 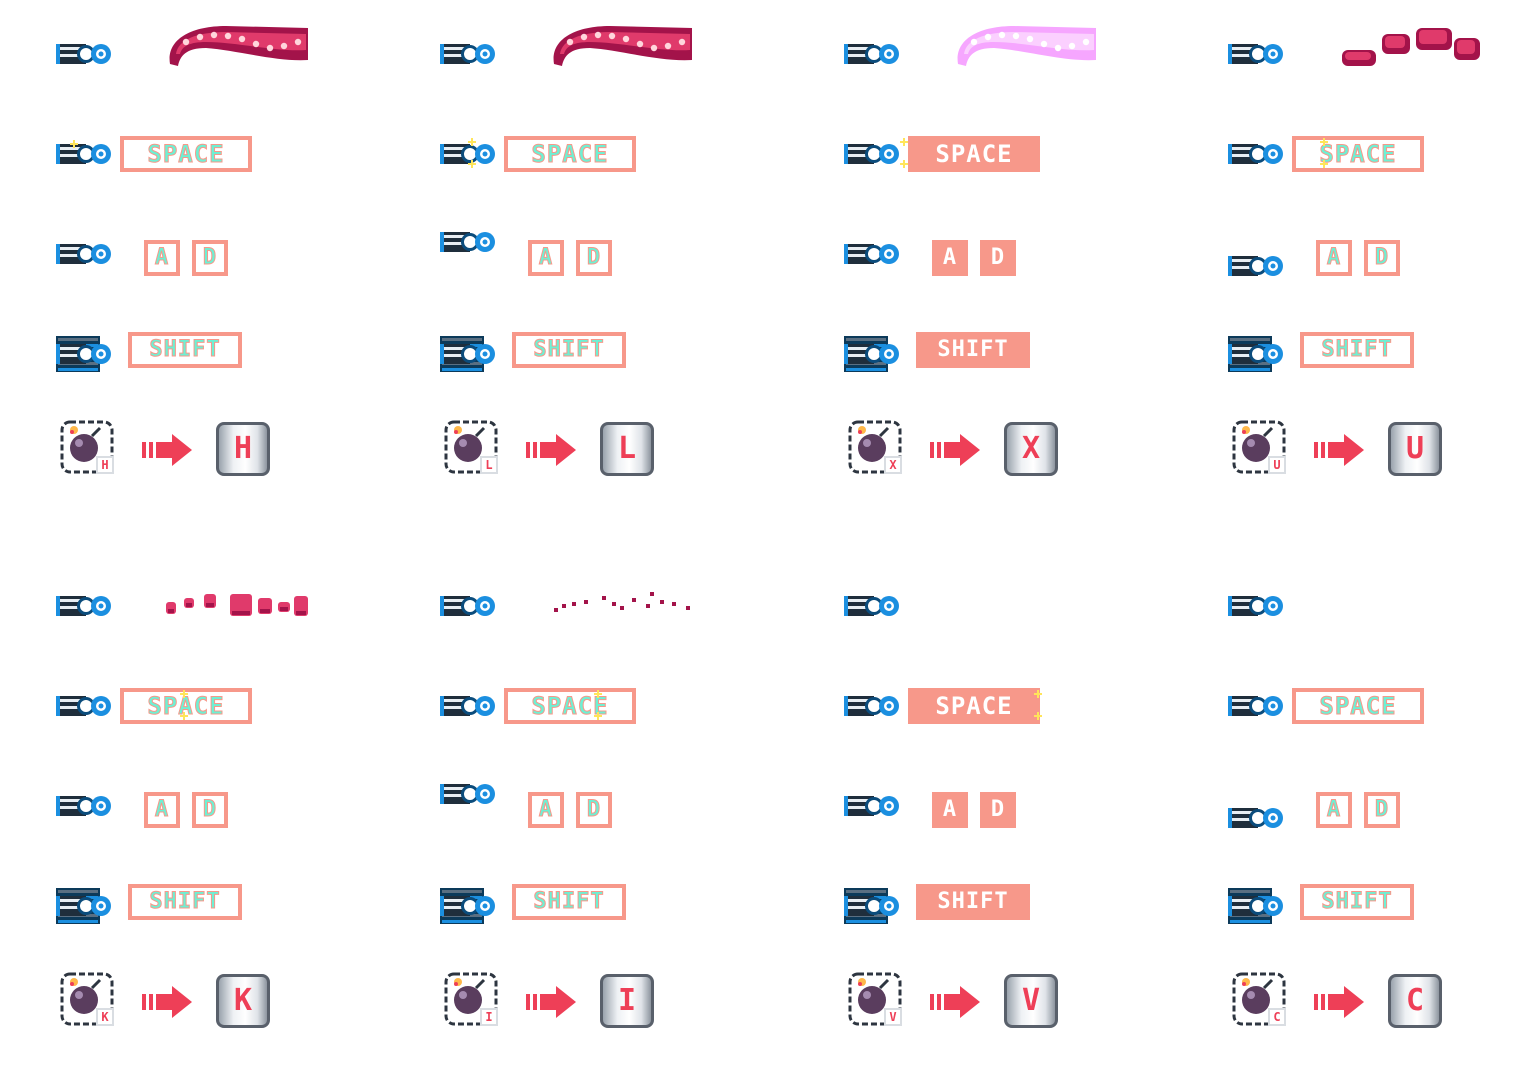 I want to click on target-key: L, so click(x=627, y=449).